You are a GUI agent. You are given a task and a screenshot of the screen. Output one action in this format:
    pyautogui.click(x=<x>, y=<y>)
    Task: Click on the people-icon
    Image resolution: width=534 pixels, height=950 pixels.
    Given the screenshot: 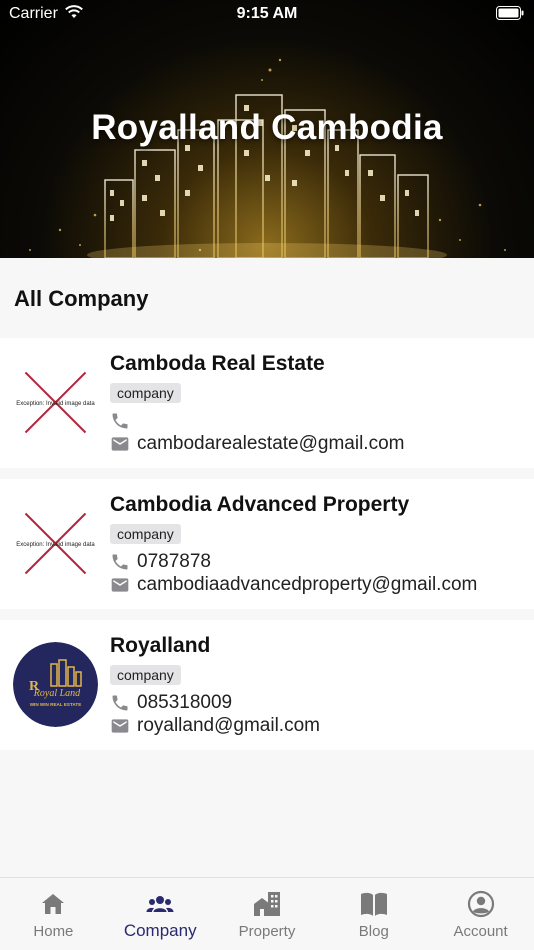 What is the action you would take?
    pyautogui.click(x=160, y=904)
    